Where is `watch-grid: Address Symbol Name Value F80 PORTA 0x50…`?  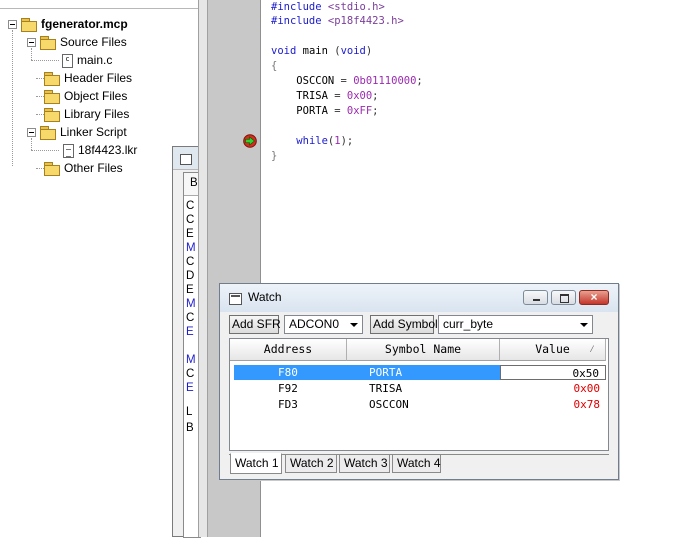
watch-grid: Address Symbol Name Value F80 PORTA 0x50… is located at coordinates (419, 394).